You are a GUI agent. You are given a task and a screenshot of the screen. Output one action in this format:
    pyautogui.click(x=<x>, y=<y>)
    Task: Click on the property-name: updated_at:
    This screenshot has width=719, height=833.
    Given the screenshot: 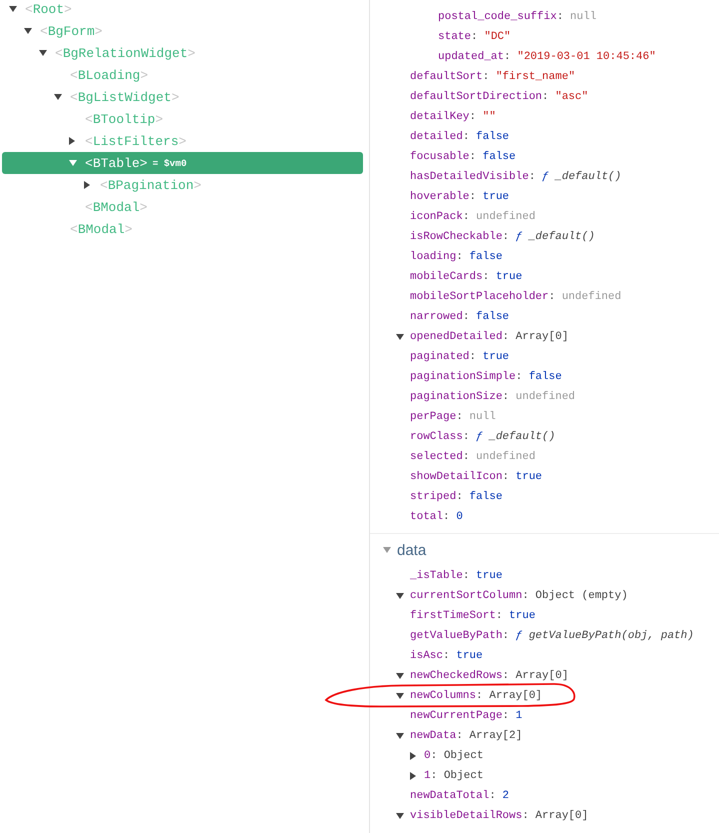 What is the action you would take?
    pyautogui.click(x=474, y=57)
    